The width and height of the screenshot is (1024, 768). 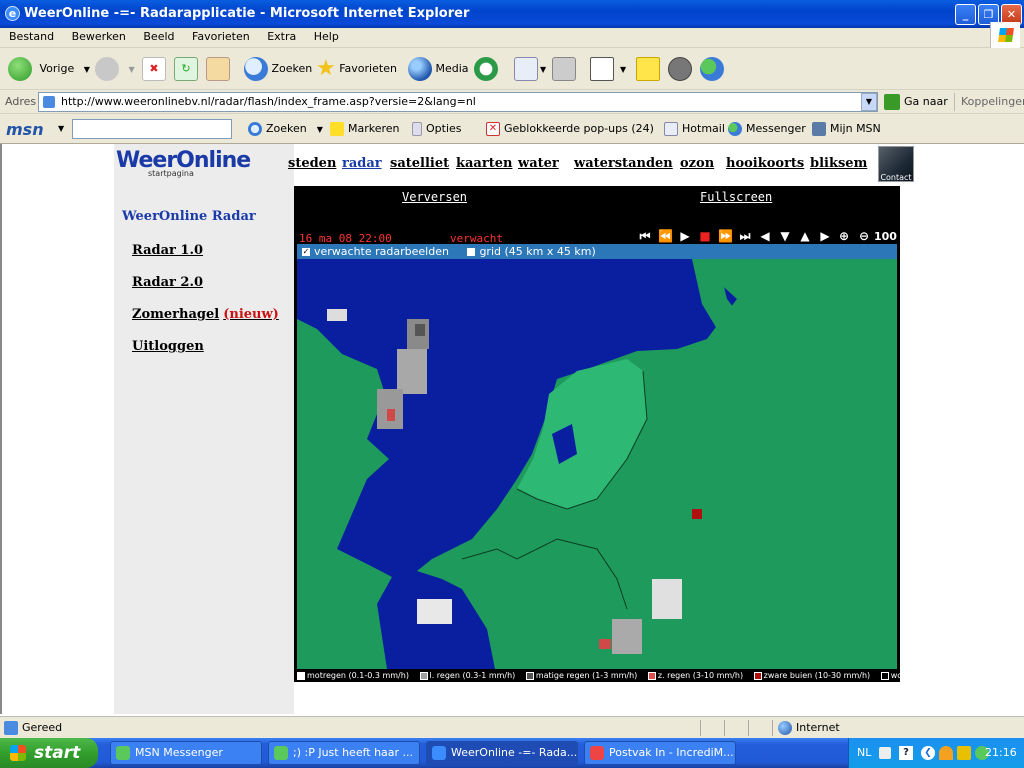 I want to click on note-icon, so click(x=648, y=69).